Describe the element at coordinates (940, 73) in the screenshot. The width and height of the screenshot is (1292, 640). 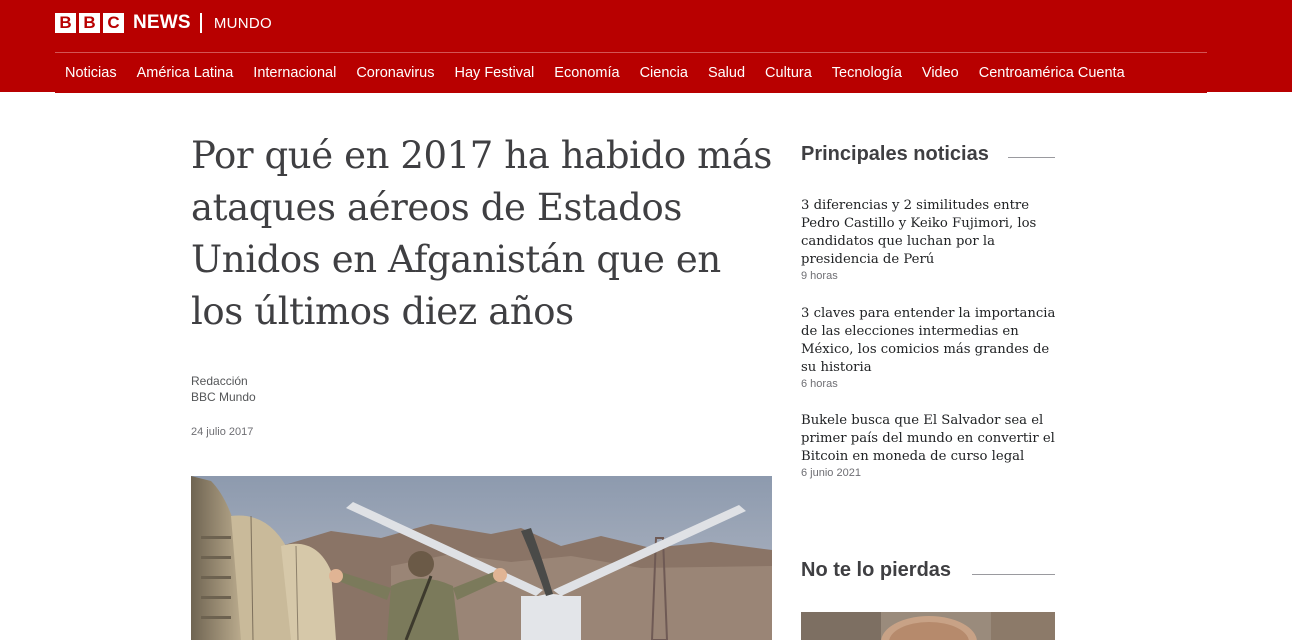
I see `nav-item-video: Video` at that location.